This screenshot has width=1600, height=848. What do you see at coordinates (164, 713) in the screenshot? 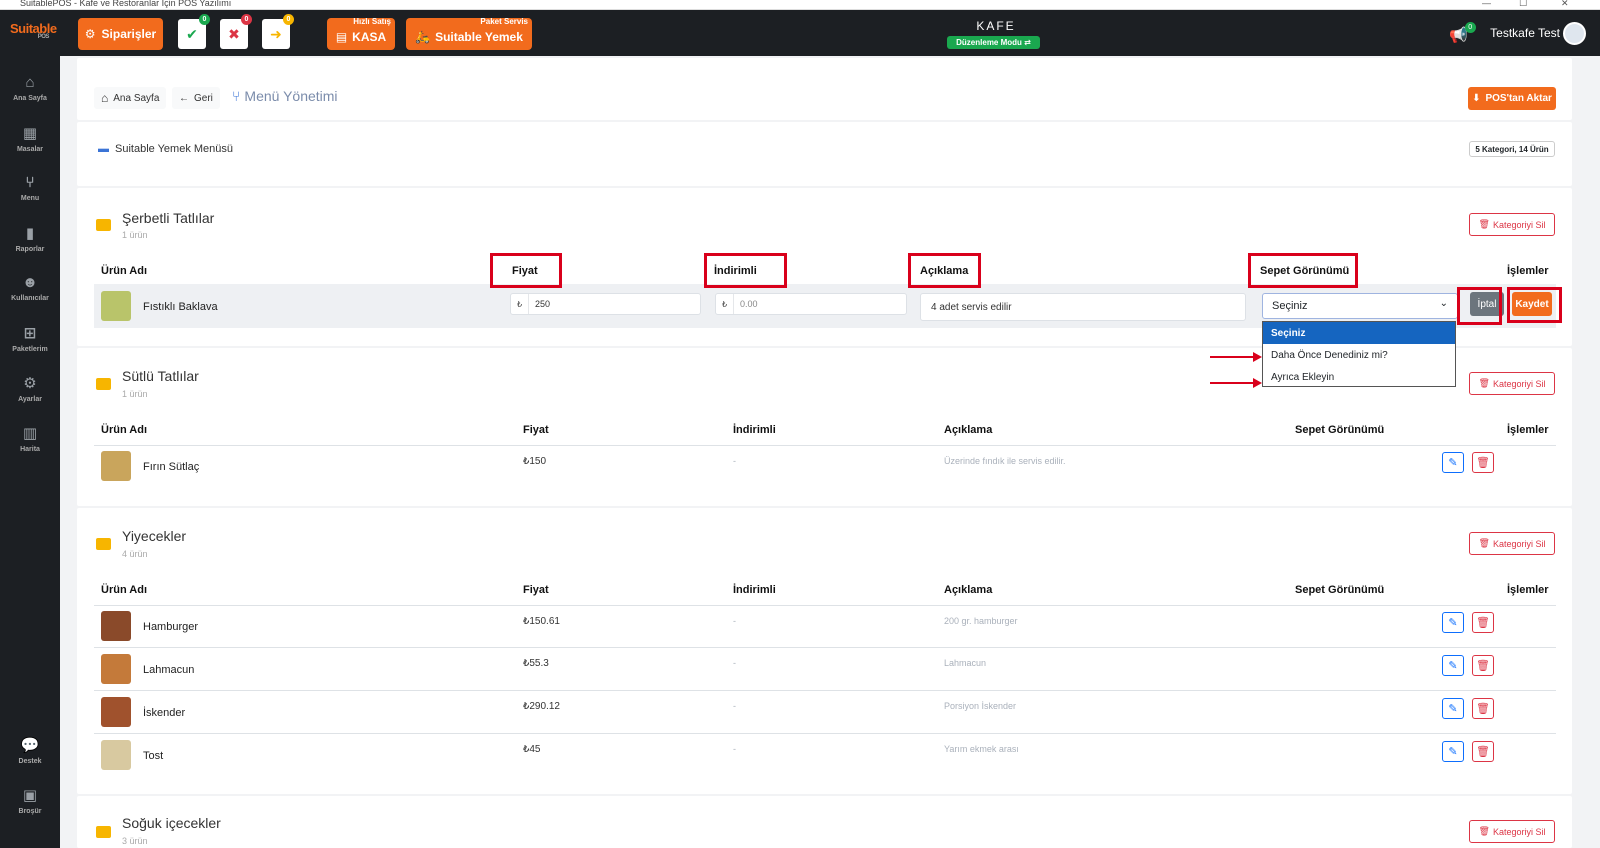
I see `product-name: İskender` at bounding box center [164, 713].